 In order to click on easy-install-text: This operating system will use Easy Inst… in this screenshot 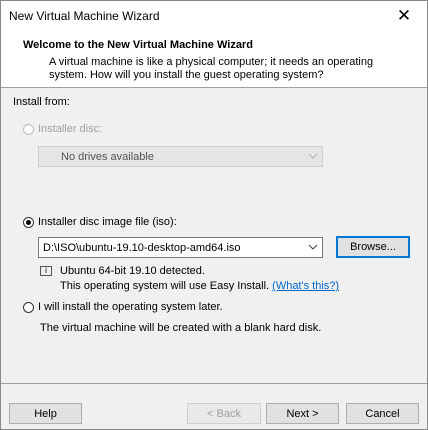, I will do `click(165, 286)`.